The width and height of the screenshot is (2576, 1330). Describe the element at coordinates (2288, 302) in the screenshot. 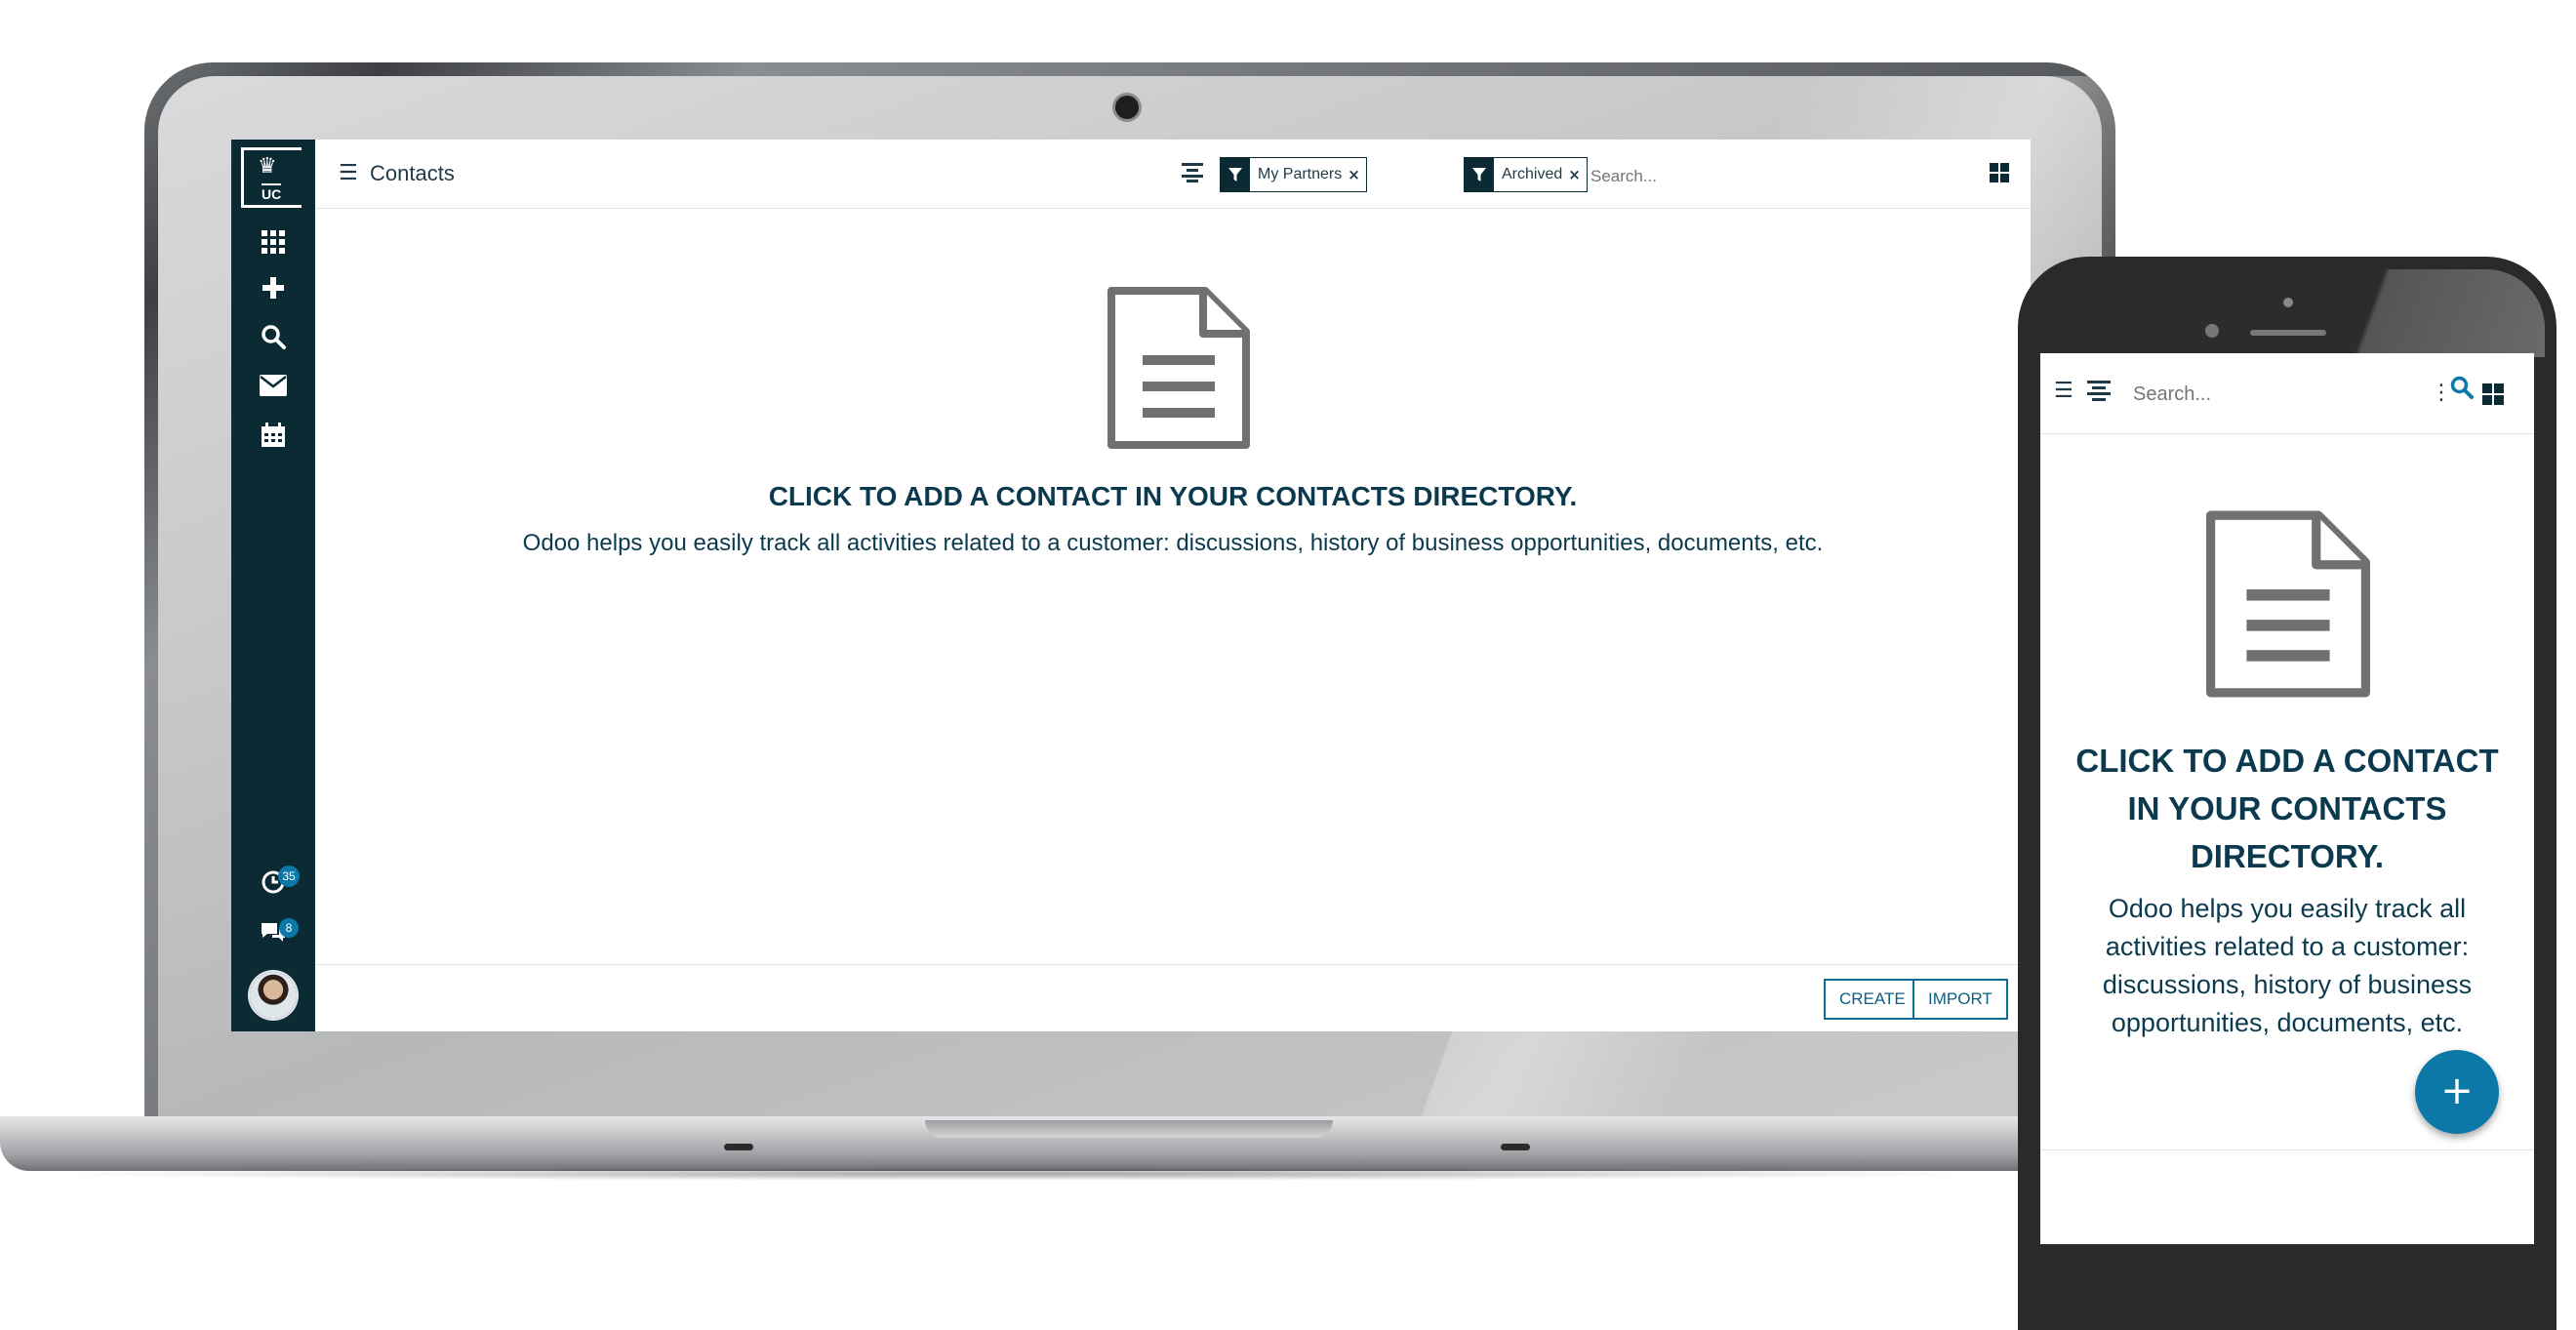

I see `phone-sensor` at that location.